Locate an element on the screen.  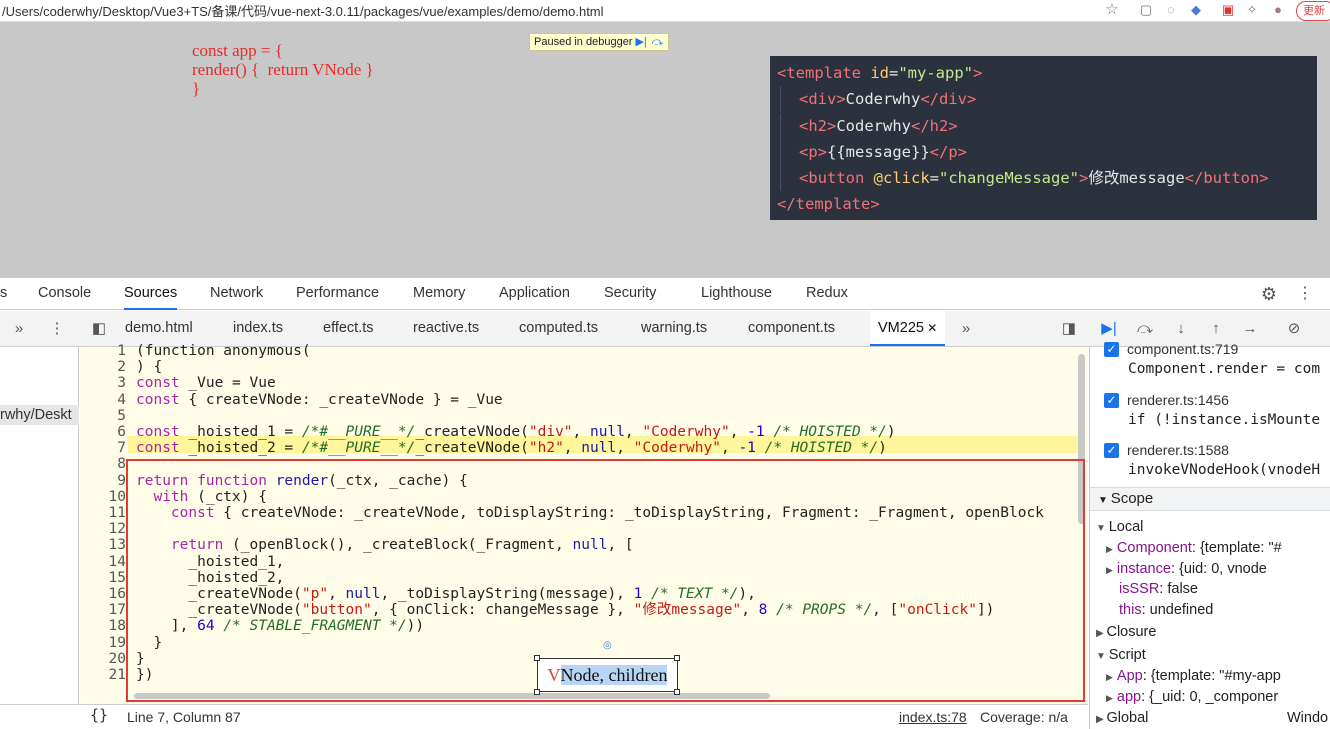
scope-variable: isSSR: false is located at coordinates (1158, 589).